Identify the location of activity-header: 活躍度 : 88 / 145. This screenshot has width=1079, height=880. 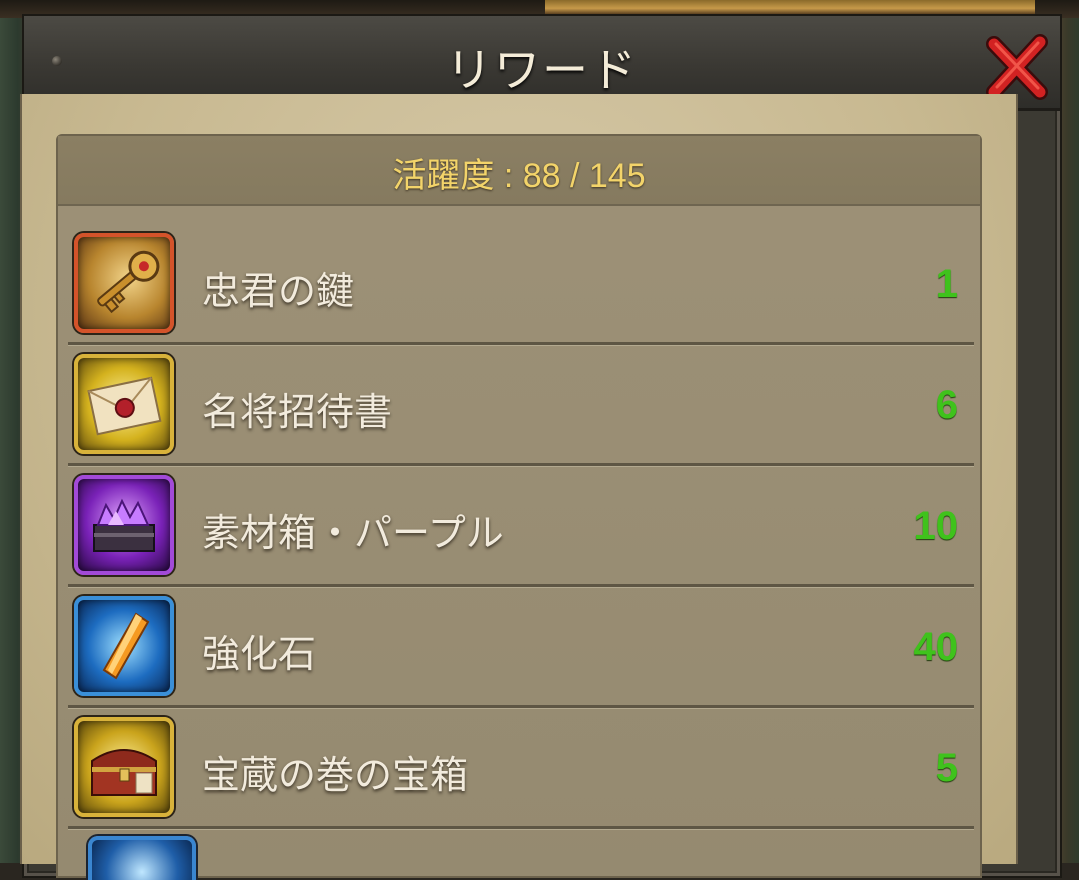
(519, 171).